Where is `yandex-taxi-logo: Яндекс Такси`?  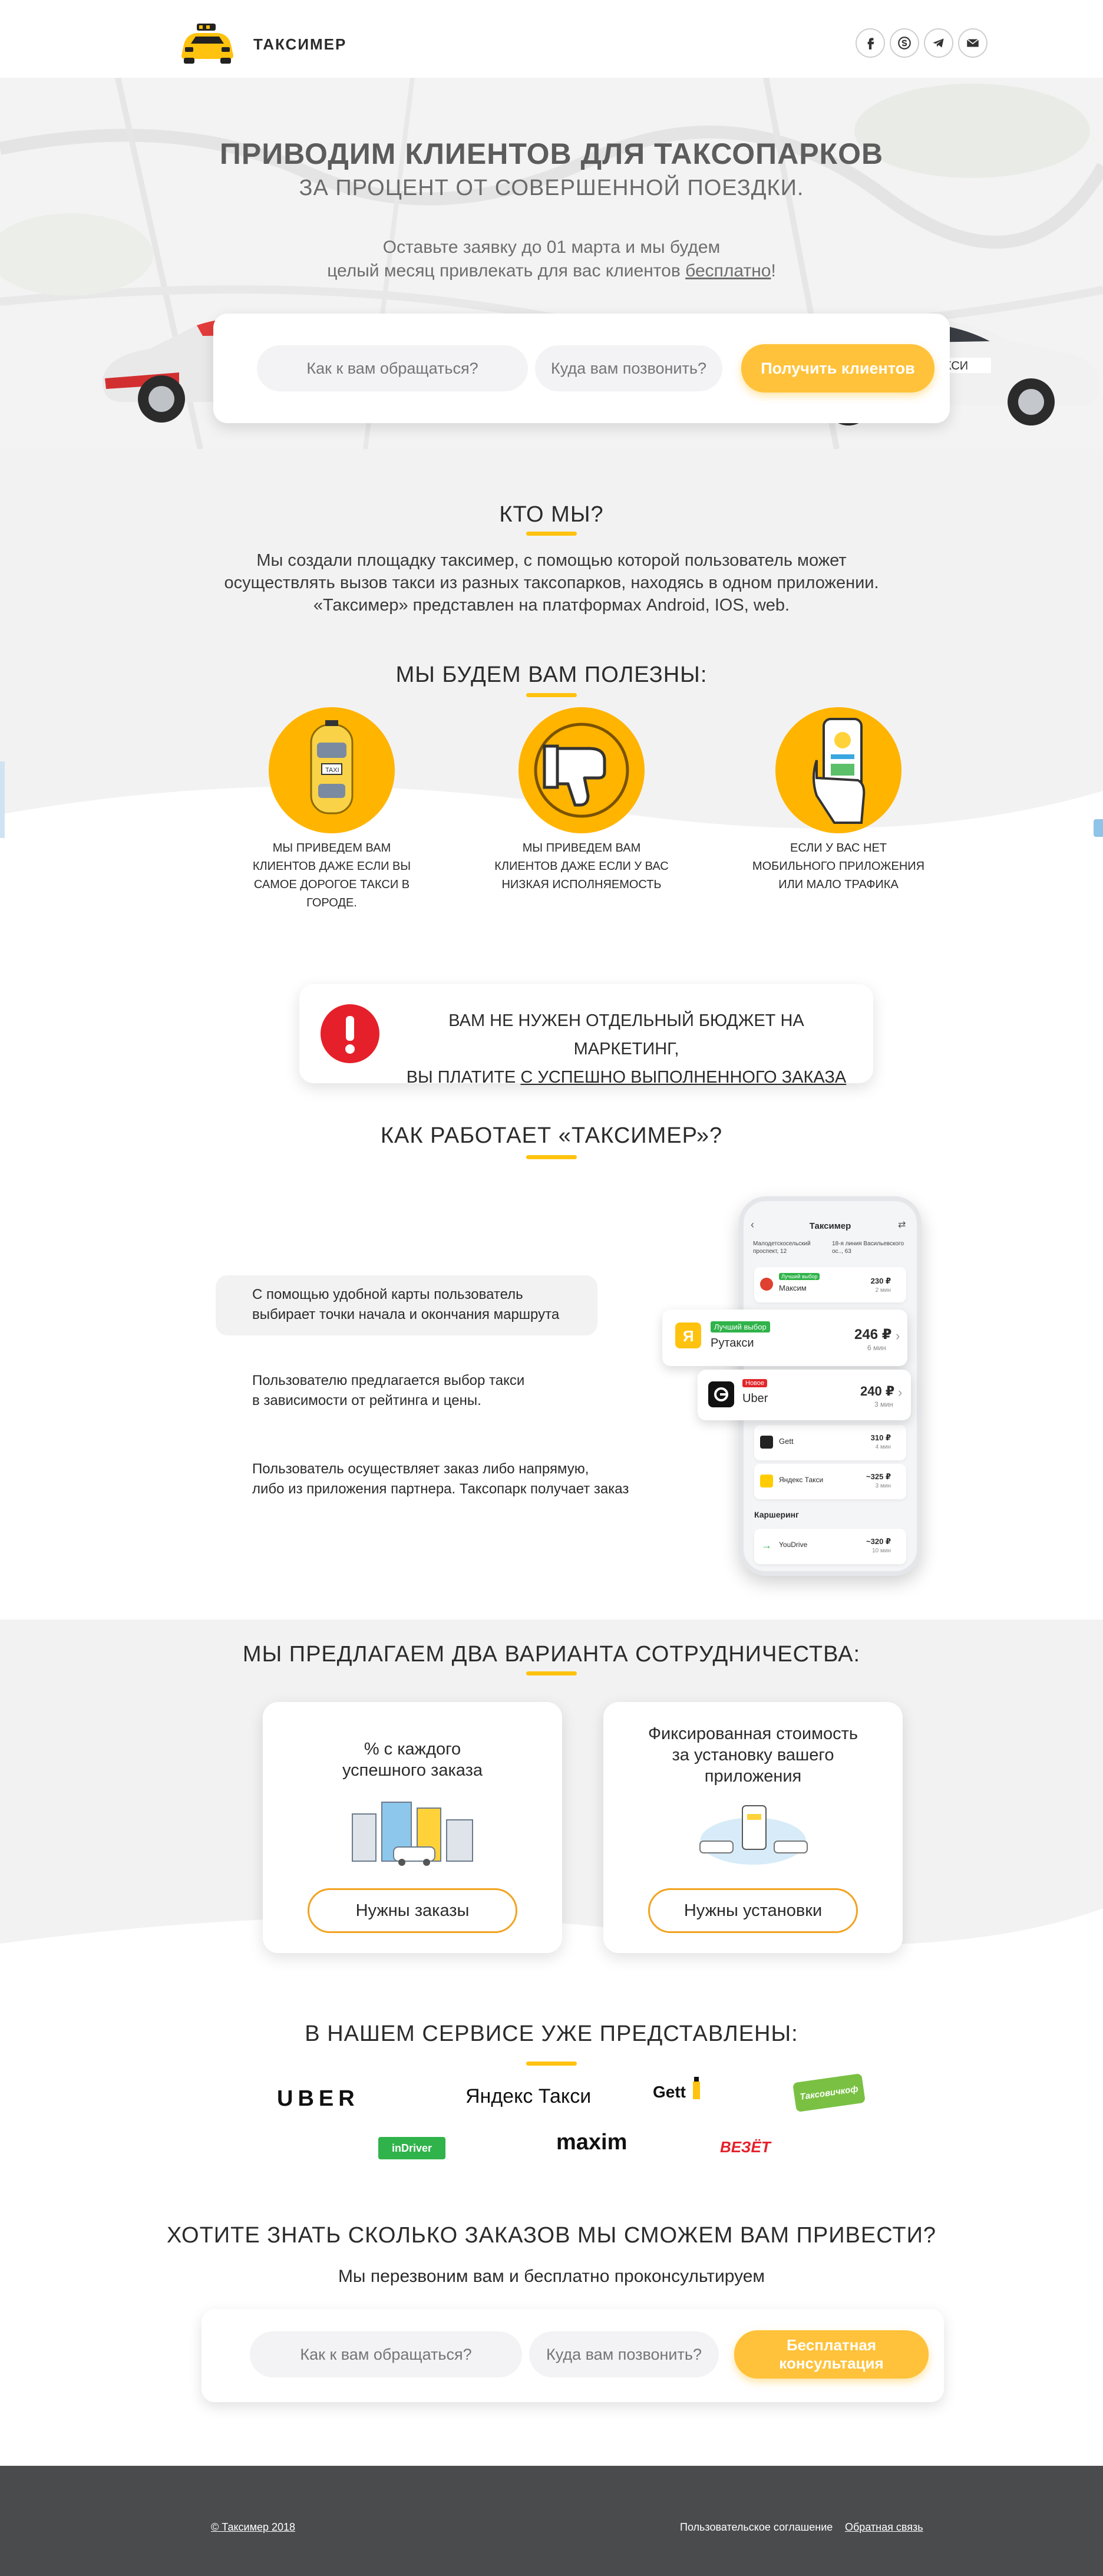 yandex-taxi-logo: Яндекс Такси is located at coordinates (528, 2096).